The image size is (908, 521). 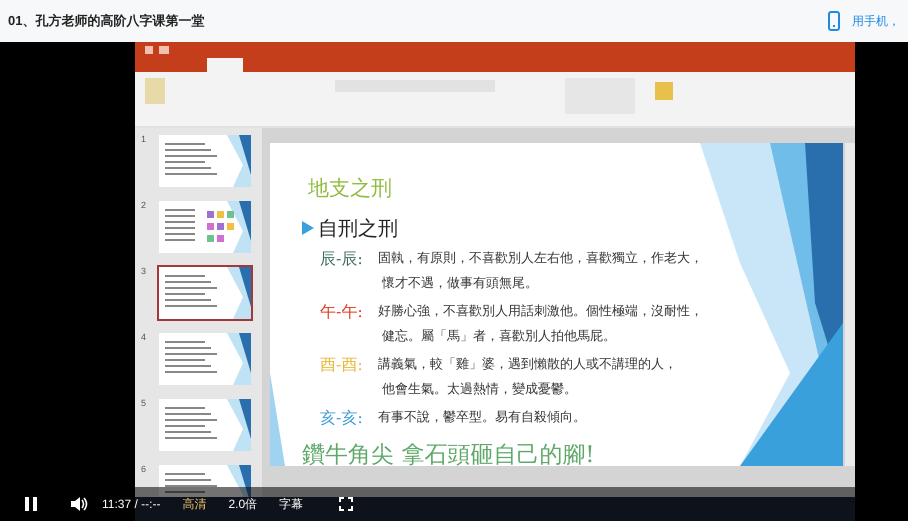 I want to click on row-text: 講義氣，較「雞」婆，遇到懶散的人或不講理的人，, so click(x=527, y=365).